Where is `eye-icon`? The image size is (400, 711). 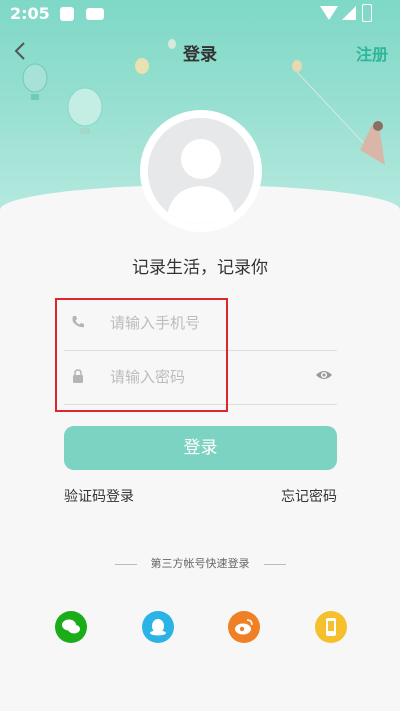 eye-icon is located at coordinates (324, 375).